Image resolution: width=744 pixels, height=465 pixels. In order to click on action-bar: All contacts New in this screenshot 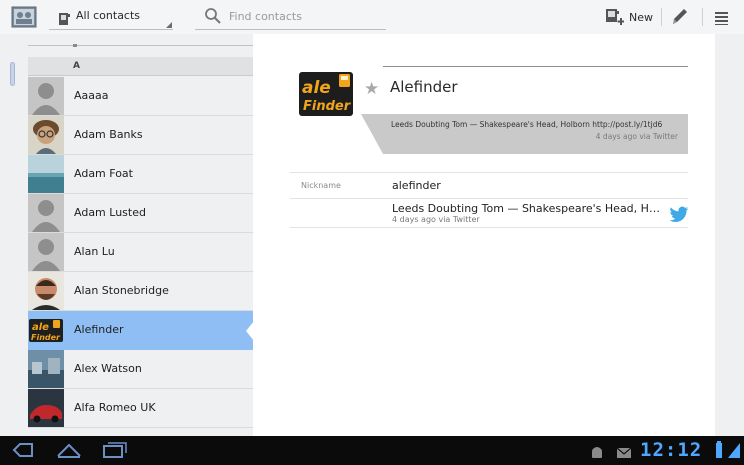, I will do `click(372, 17)`.